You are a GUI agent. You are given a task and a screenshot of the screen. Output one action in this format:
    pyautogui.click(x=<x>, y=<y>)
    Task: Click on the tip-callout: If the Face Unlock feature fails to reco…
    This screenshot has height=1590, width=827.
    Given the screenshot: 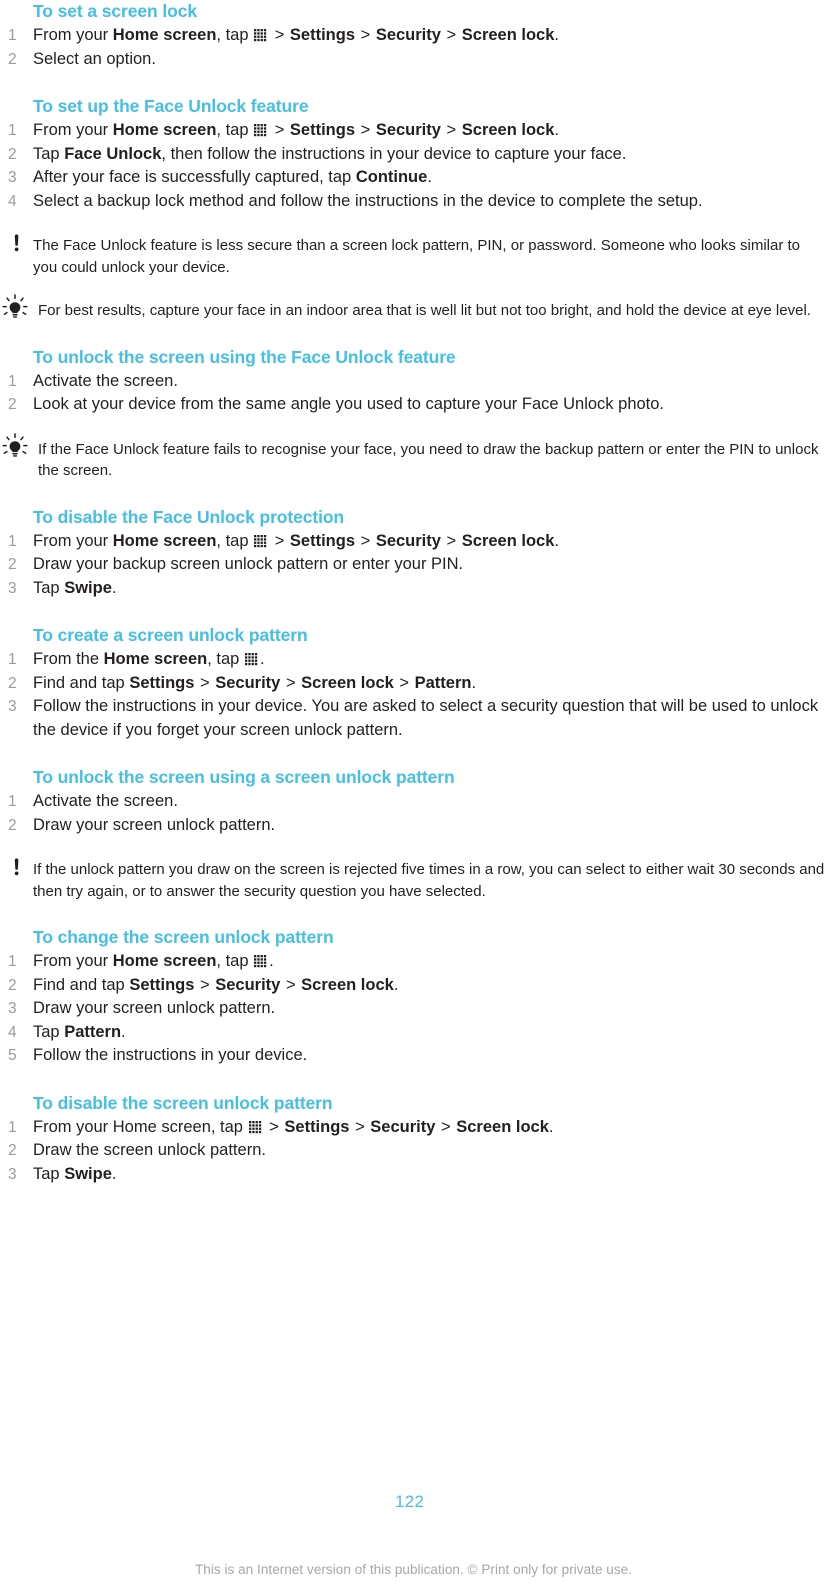 What is the action you would take?
    pyautogui.click(x=413, y=457)
    